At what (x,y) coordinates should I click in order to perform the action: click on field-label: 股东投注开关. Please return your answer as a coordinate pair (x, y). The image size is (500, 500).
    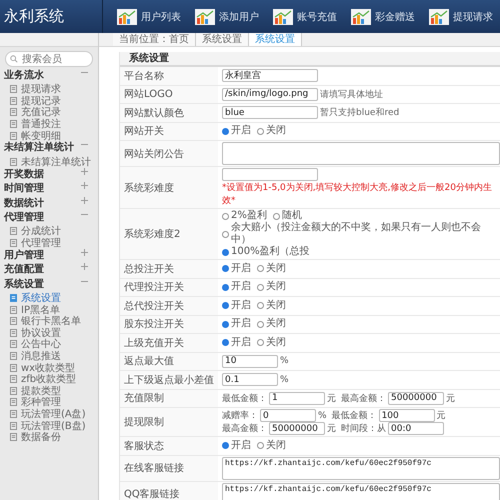
    Looking at the image, I should click on (169, 324).